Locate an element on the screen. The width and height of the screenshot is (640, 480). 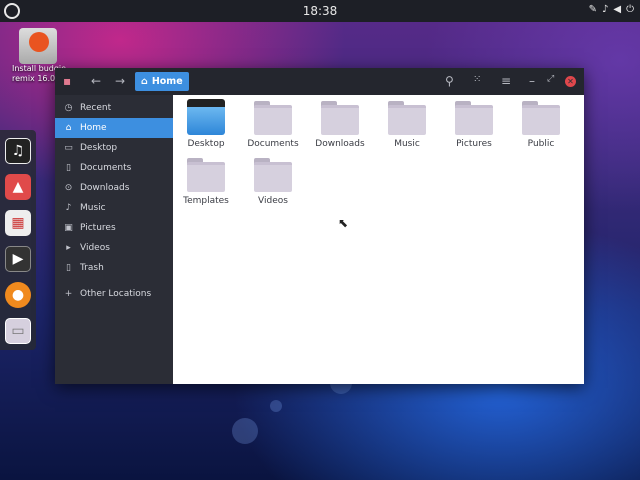
folder-label: Videos is located at coordinates (273, 201).